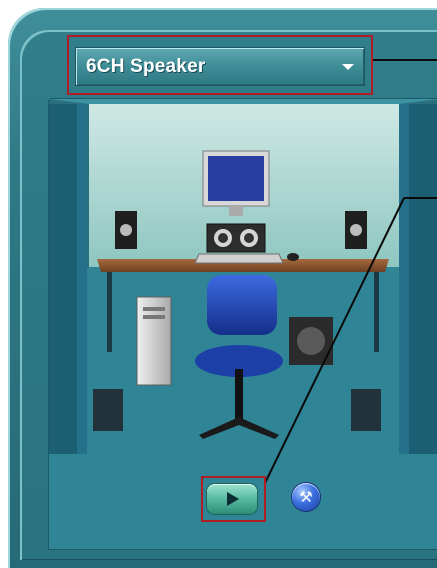  I want to click on rear-left-speaker, so click(108, 410).